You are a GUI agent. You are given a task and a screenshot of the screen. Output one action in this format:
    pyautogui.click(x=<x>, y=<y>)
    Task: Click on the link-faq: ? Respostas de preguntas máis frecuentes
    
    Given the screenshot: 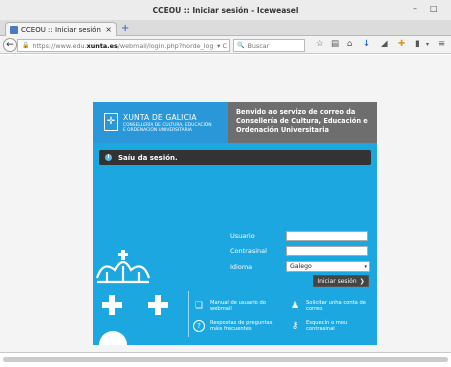 What is the action you would take?
    pyautogui.click(x=232, y=326)
    